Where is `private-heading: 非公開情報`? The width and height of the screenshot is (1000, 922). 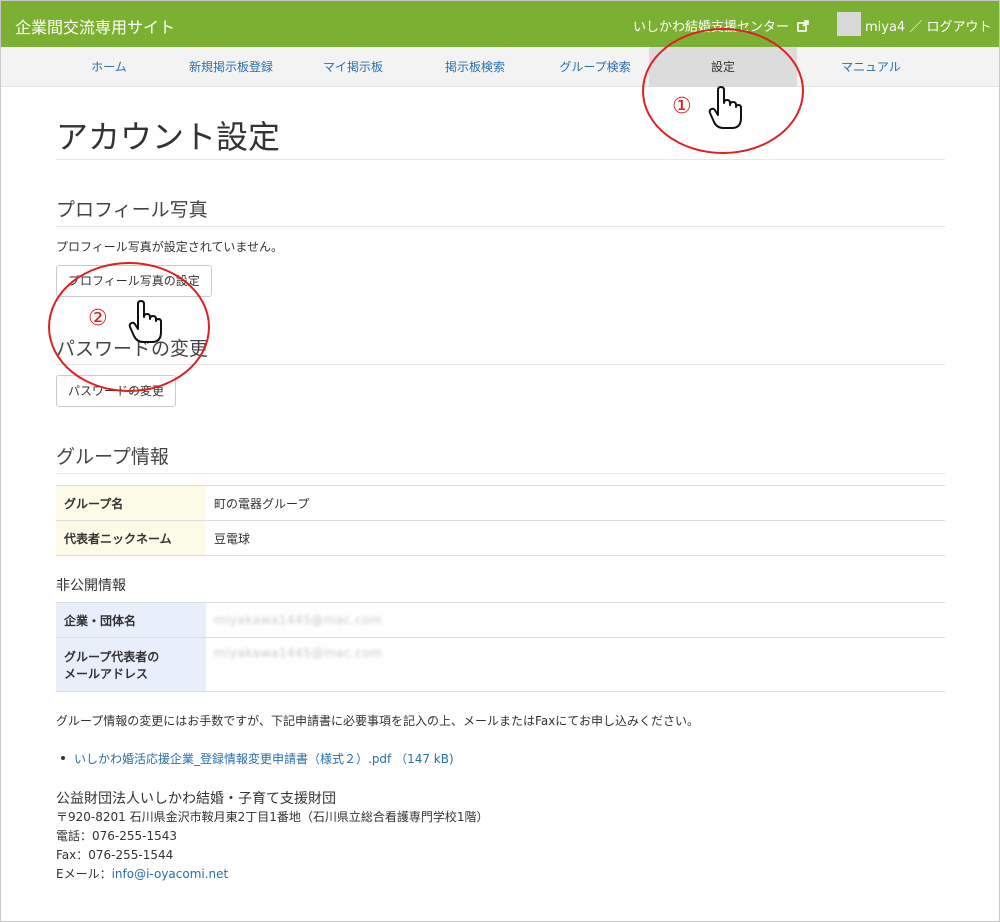
private-heading: 非公開情報 is located at coordinates (91, 586).